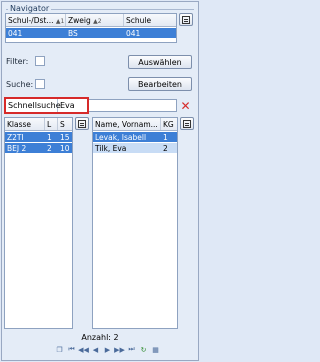 The width and height of the screenshot is (320, 362). What do you see at coordinates (17, 148) in the screenshot?
I see `table-cell: BEJ 2` at bounding box center [17, 148].